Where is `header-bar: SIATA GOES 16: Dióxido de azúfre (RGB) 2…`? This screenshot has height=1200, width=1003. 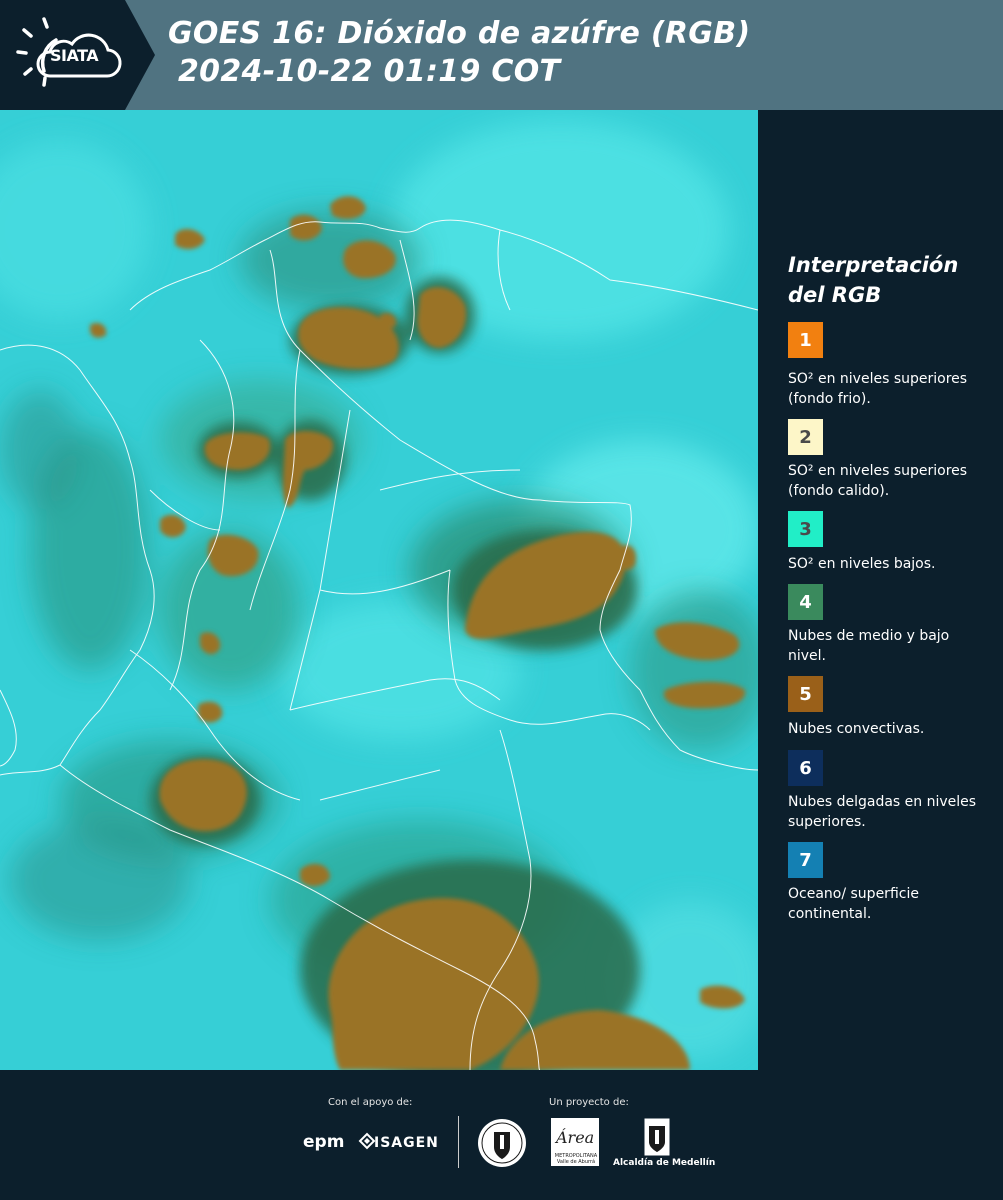
header-bar: SIATA GOES 16: Dióxido de azúfre (RGB) 2… is located at coordinates (501, 55).